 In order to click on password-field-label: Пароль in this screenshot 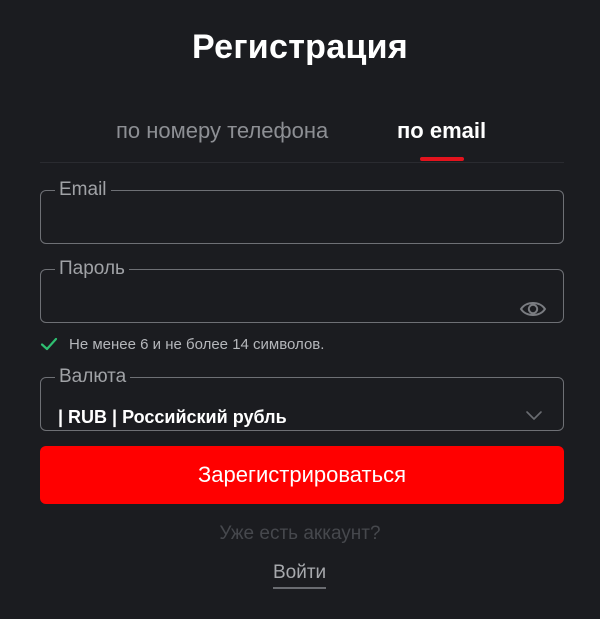, I will do `click(92, 268)`.